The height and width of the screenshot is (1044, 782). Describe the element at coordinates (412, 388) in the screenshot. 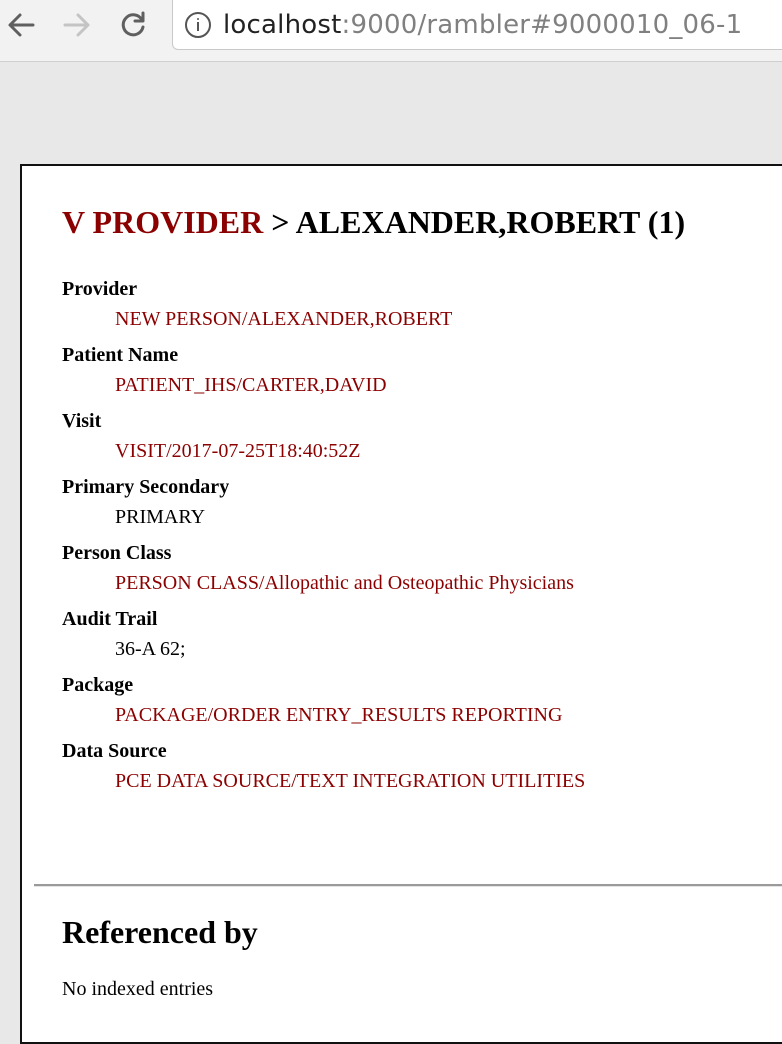

I see `field-value-link: PATIENT_IHS/CARTER,DAVID` at that location.